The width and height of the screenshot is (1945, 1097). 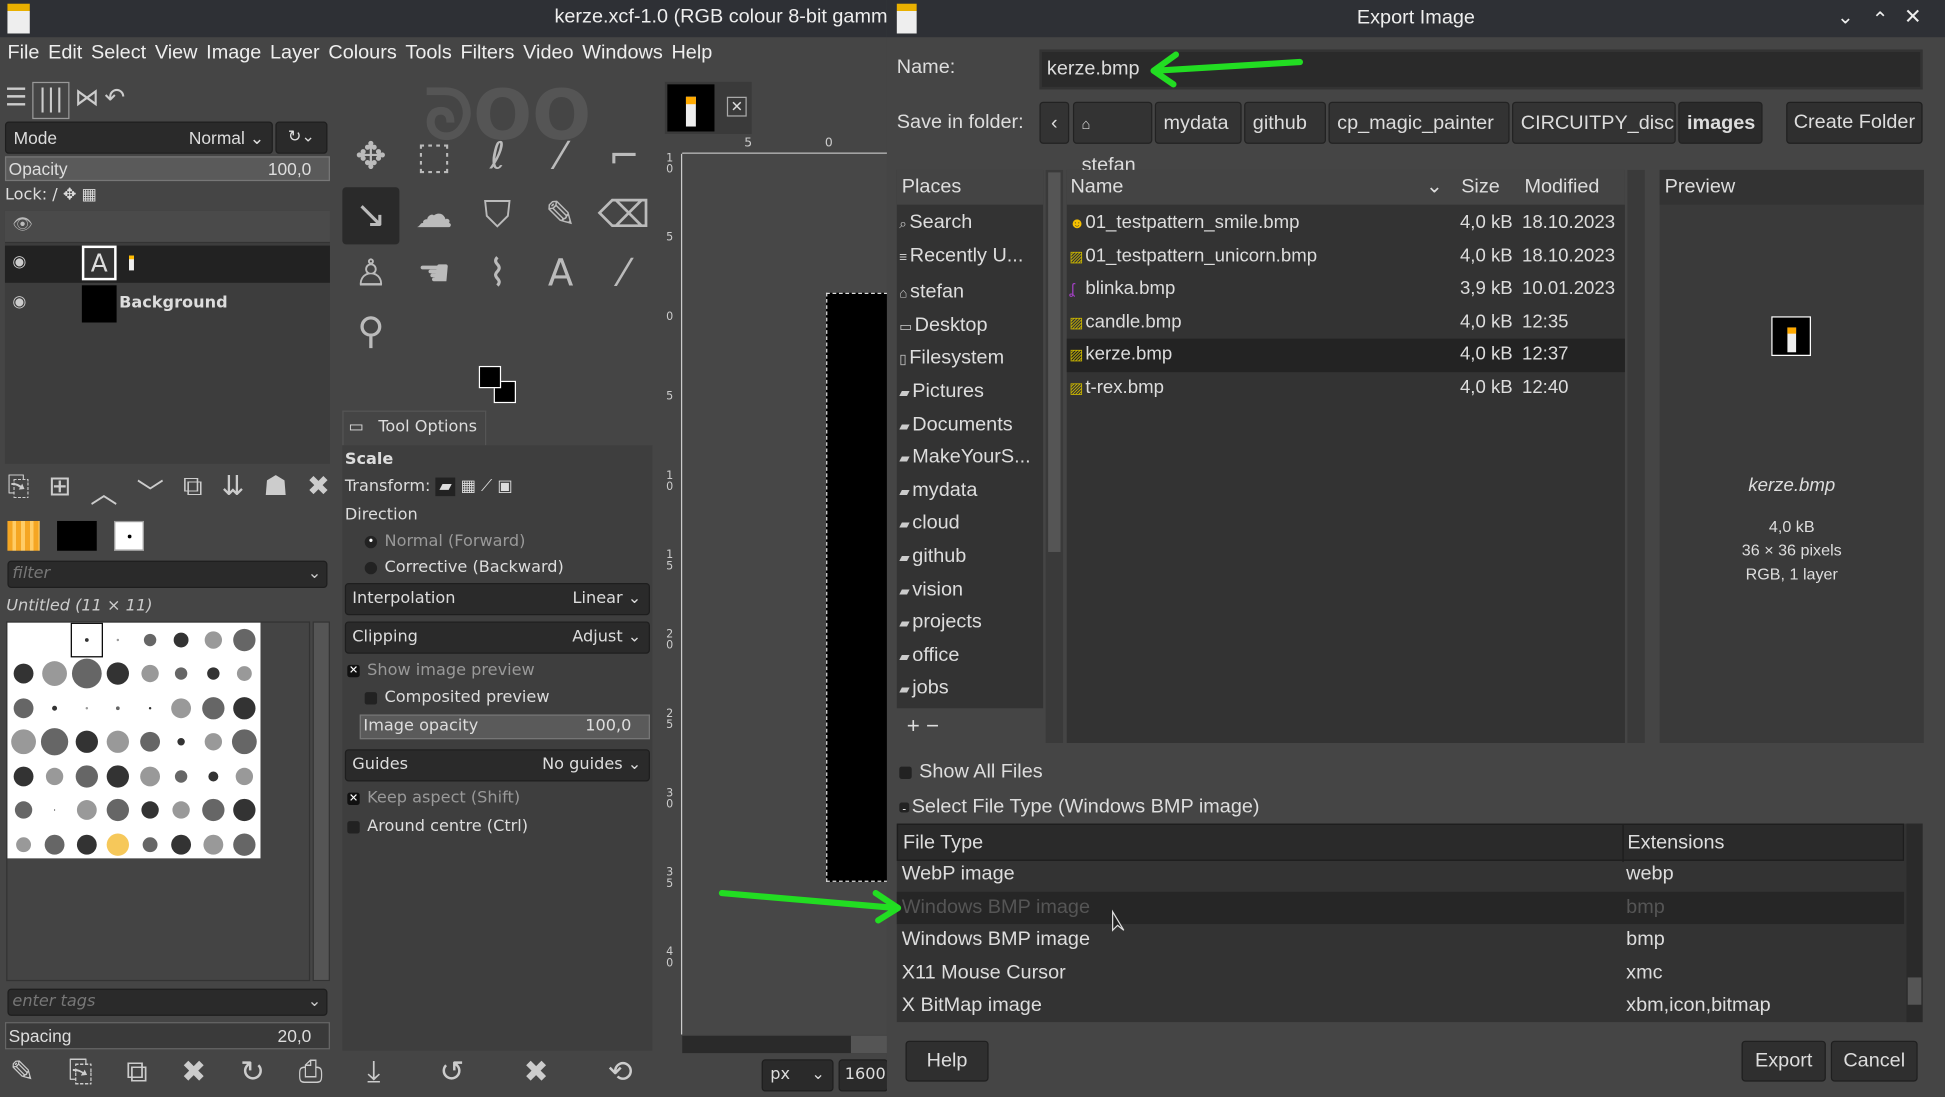 I want to click on mouse-cursor-icon, so click(x=1118, y=920).